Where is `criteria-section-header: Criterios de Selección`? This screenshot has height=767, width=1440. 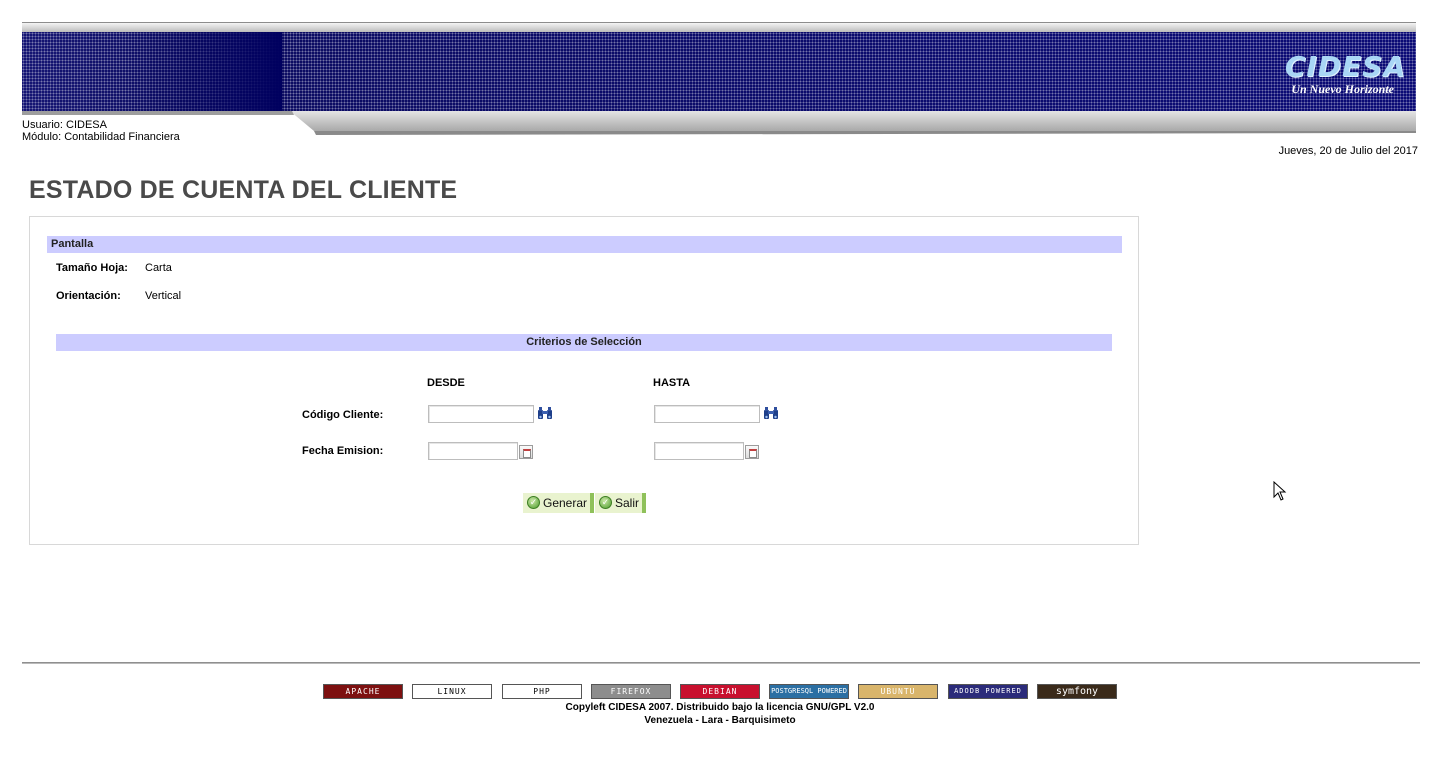 criteria-section-header: Criterios de Selección is located at coordinates (584, 342).